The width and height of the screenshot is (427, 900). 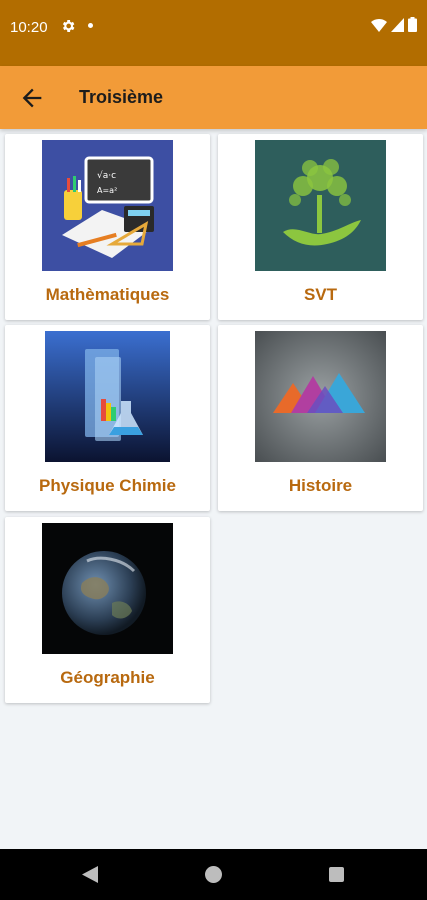 What do you see at coordinates (68, 26) in the screenshot?
I see `settings-gear-icon` at bounding box center [68, 26].